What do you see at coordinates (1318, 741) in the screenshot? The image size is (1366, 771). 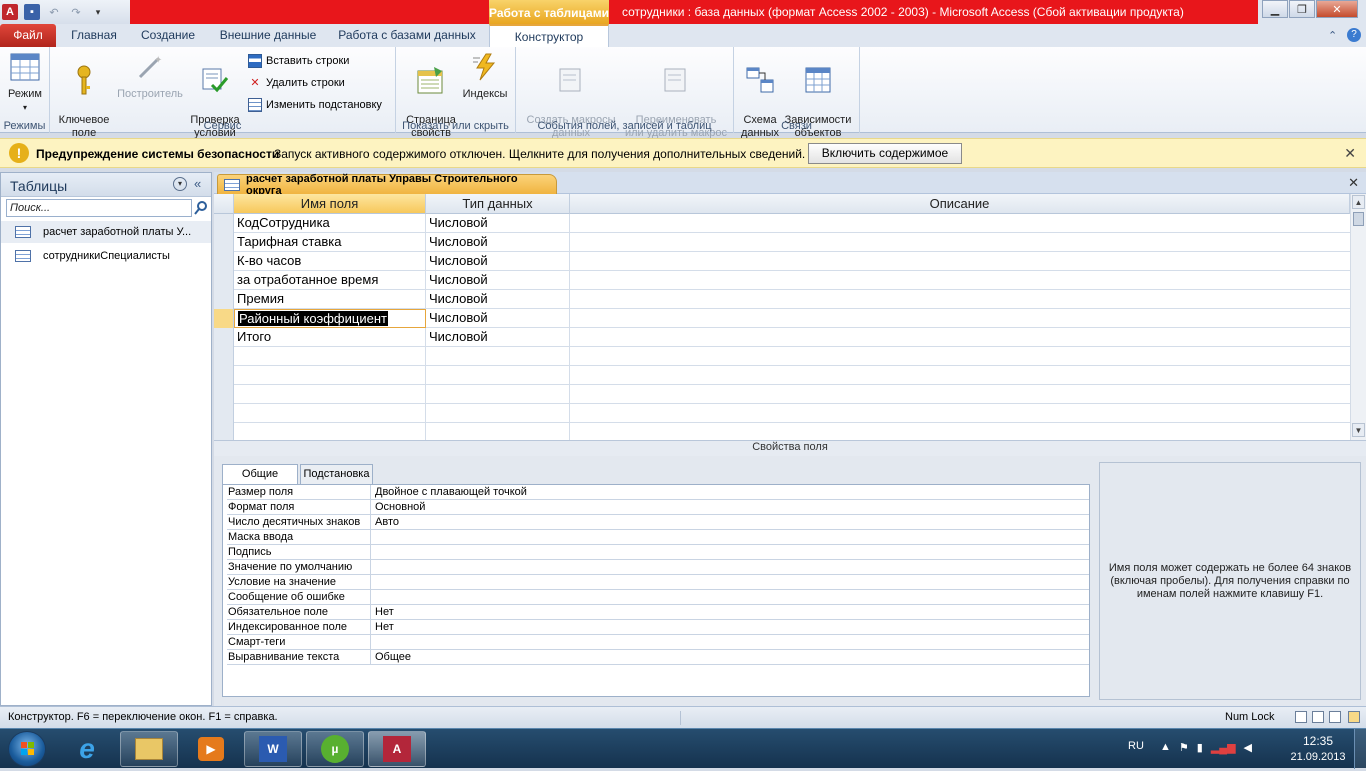 I see `clock-time: 12:35` at bounding box center [1318, 741].